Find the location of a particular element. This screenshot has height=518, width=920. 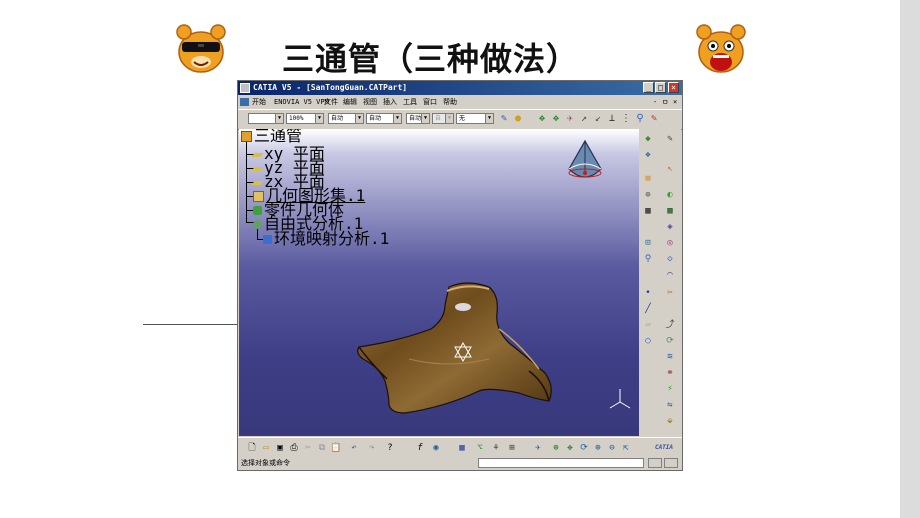

fit-all-icon: ⊕ is located at coordinates (556, 448).